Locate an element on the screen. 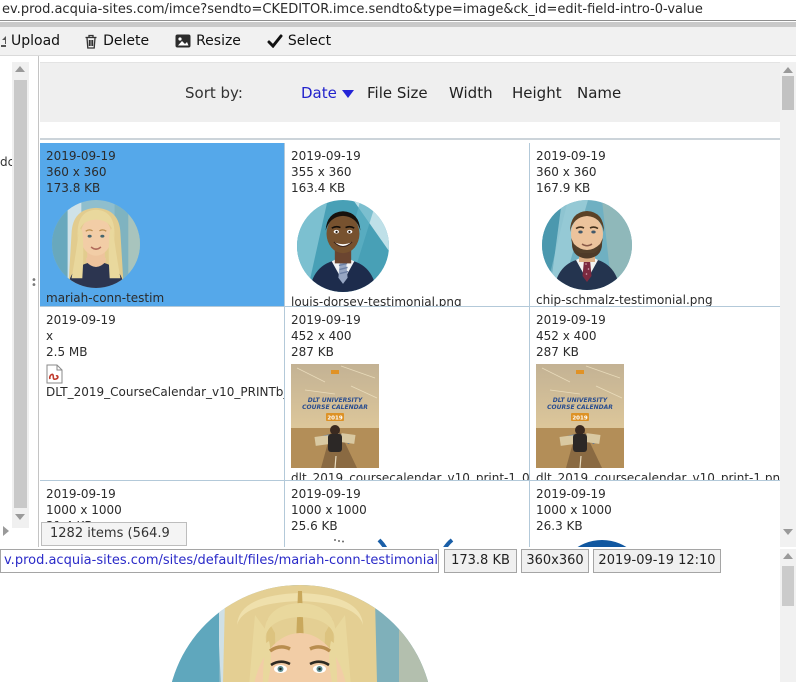  preview-scroll-thumb is located at coordinates (788, 586).